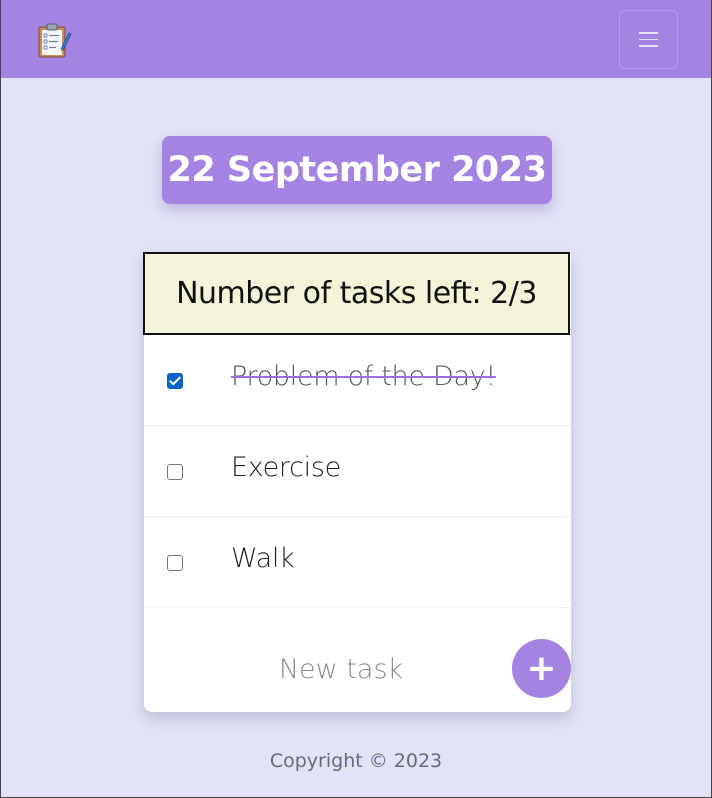 The width and height of the screenshot is (712, 798). I want to click on clipboard-checklist-icon, so click(54, 40).